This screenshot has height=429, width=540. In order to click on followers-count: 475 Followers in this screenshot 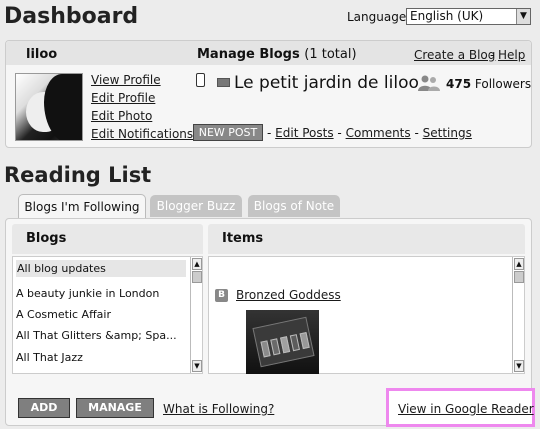, I will do `click(488, 84)`.